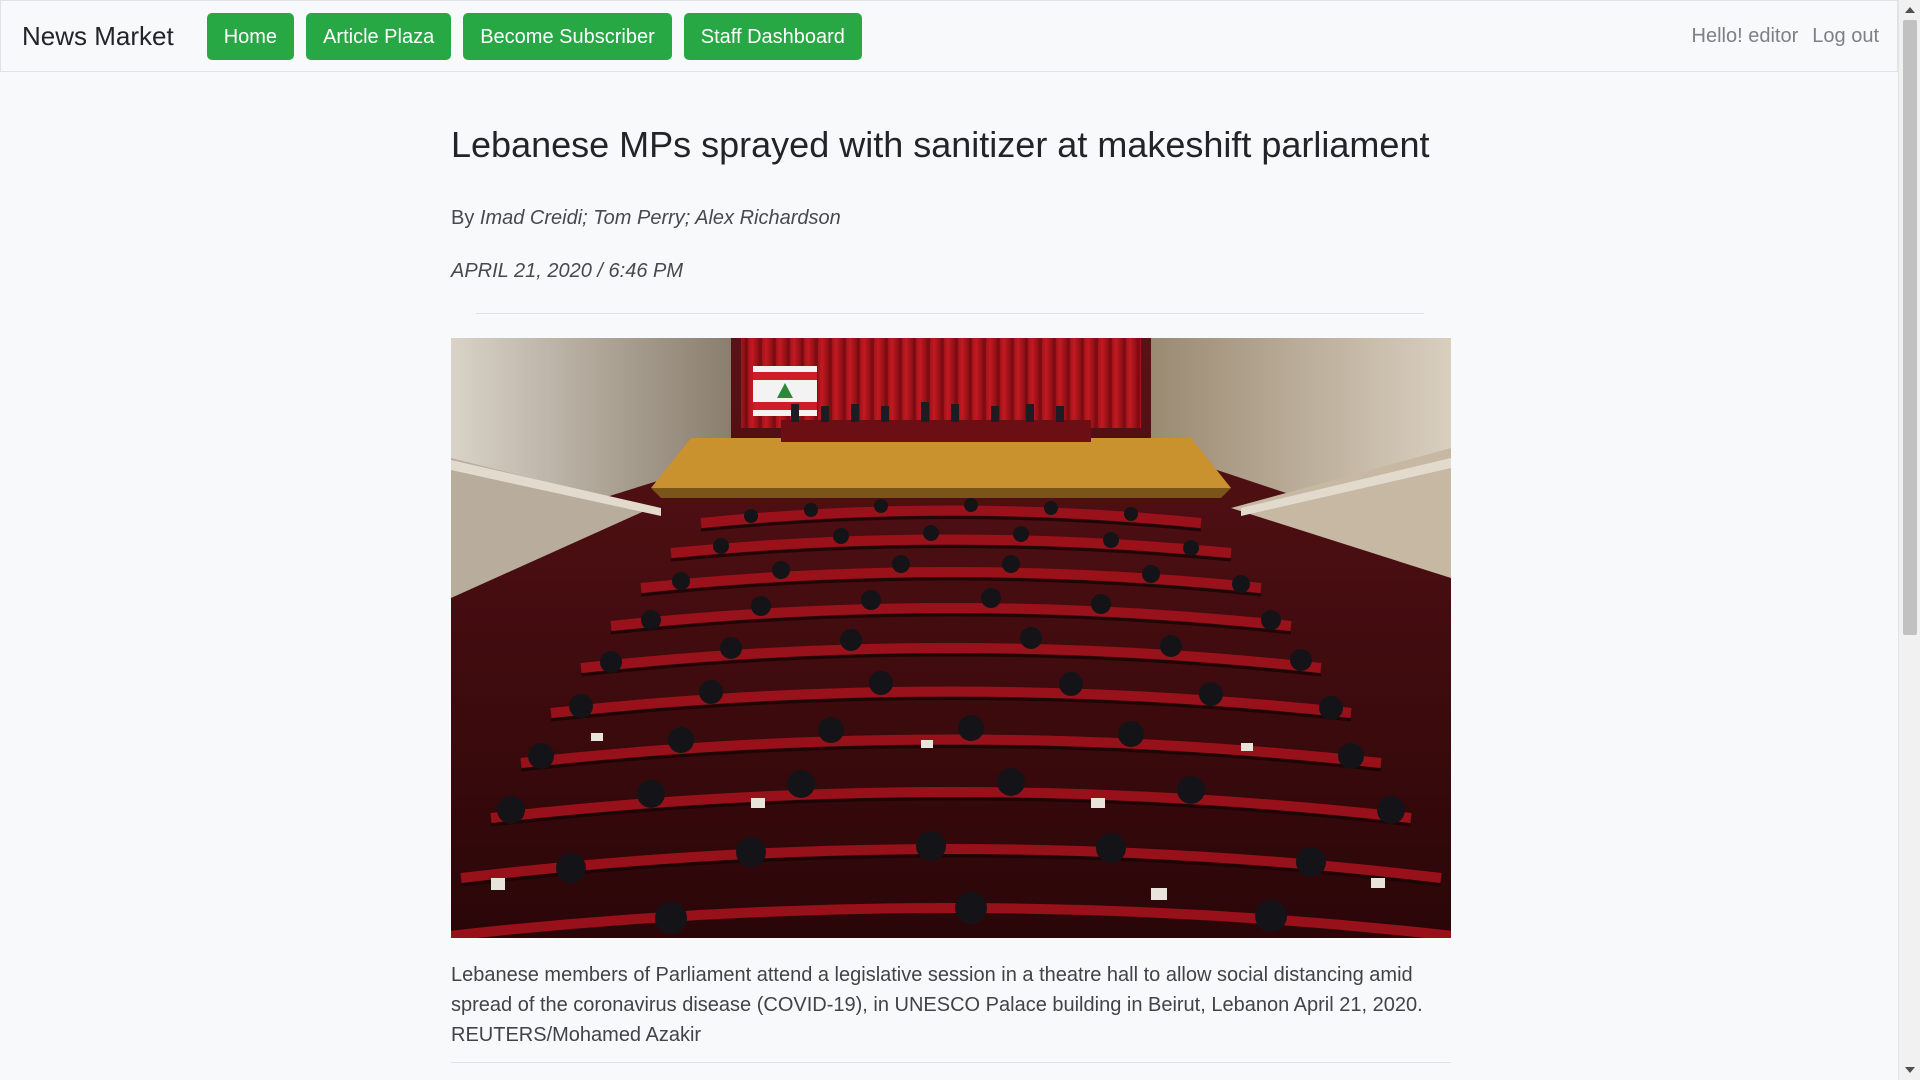 This screenshot has height=1080, width=1920. Describe the element at coordinates (950, 313) in the screenshot. I see `header-divider` at that location.